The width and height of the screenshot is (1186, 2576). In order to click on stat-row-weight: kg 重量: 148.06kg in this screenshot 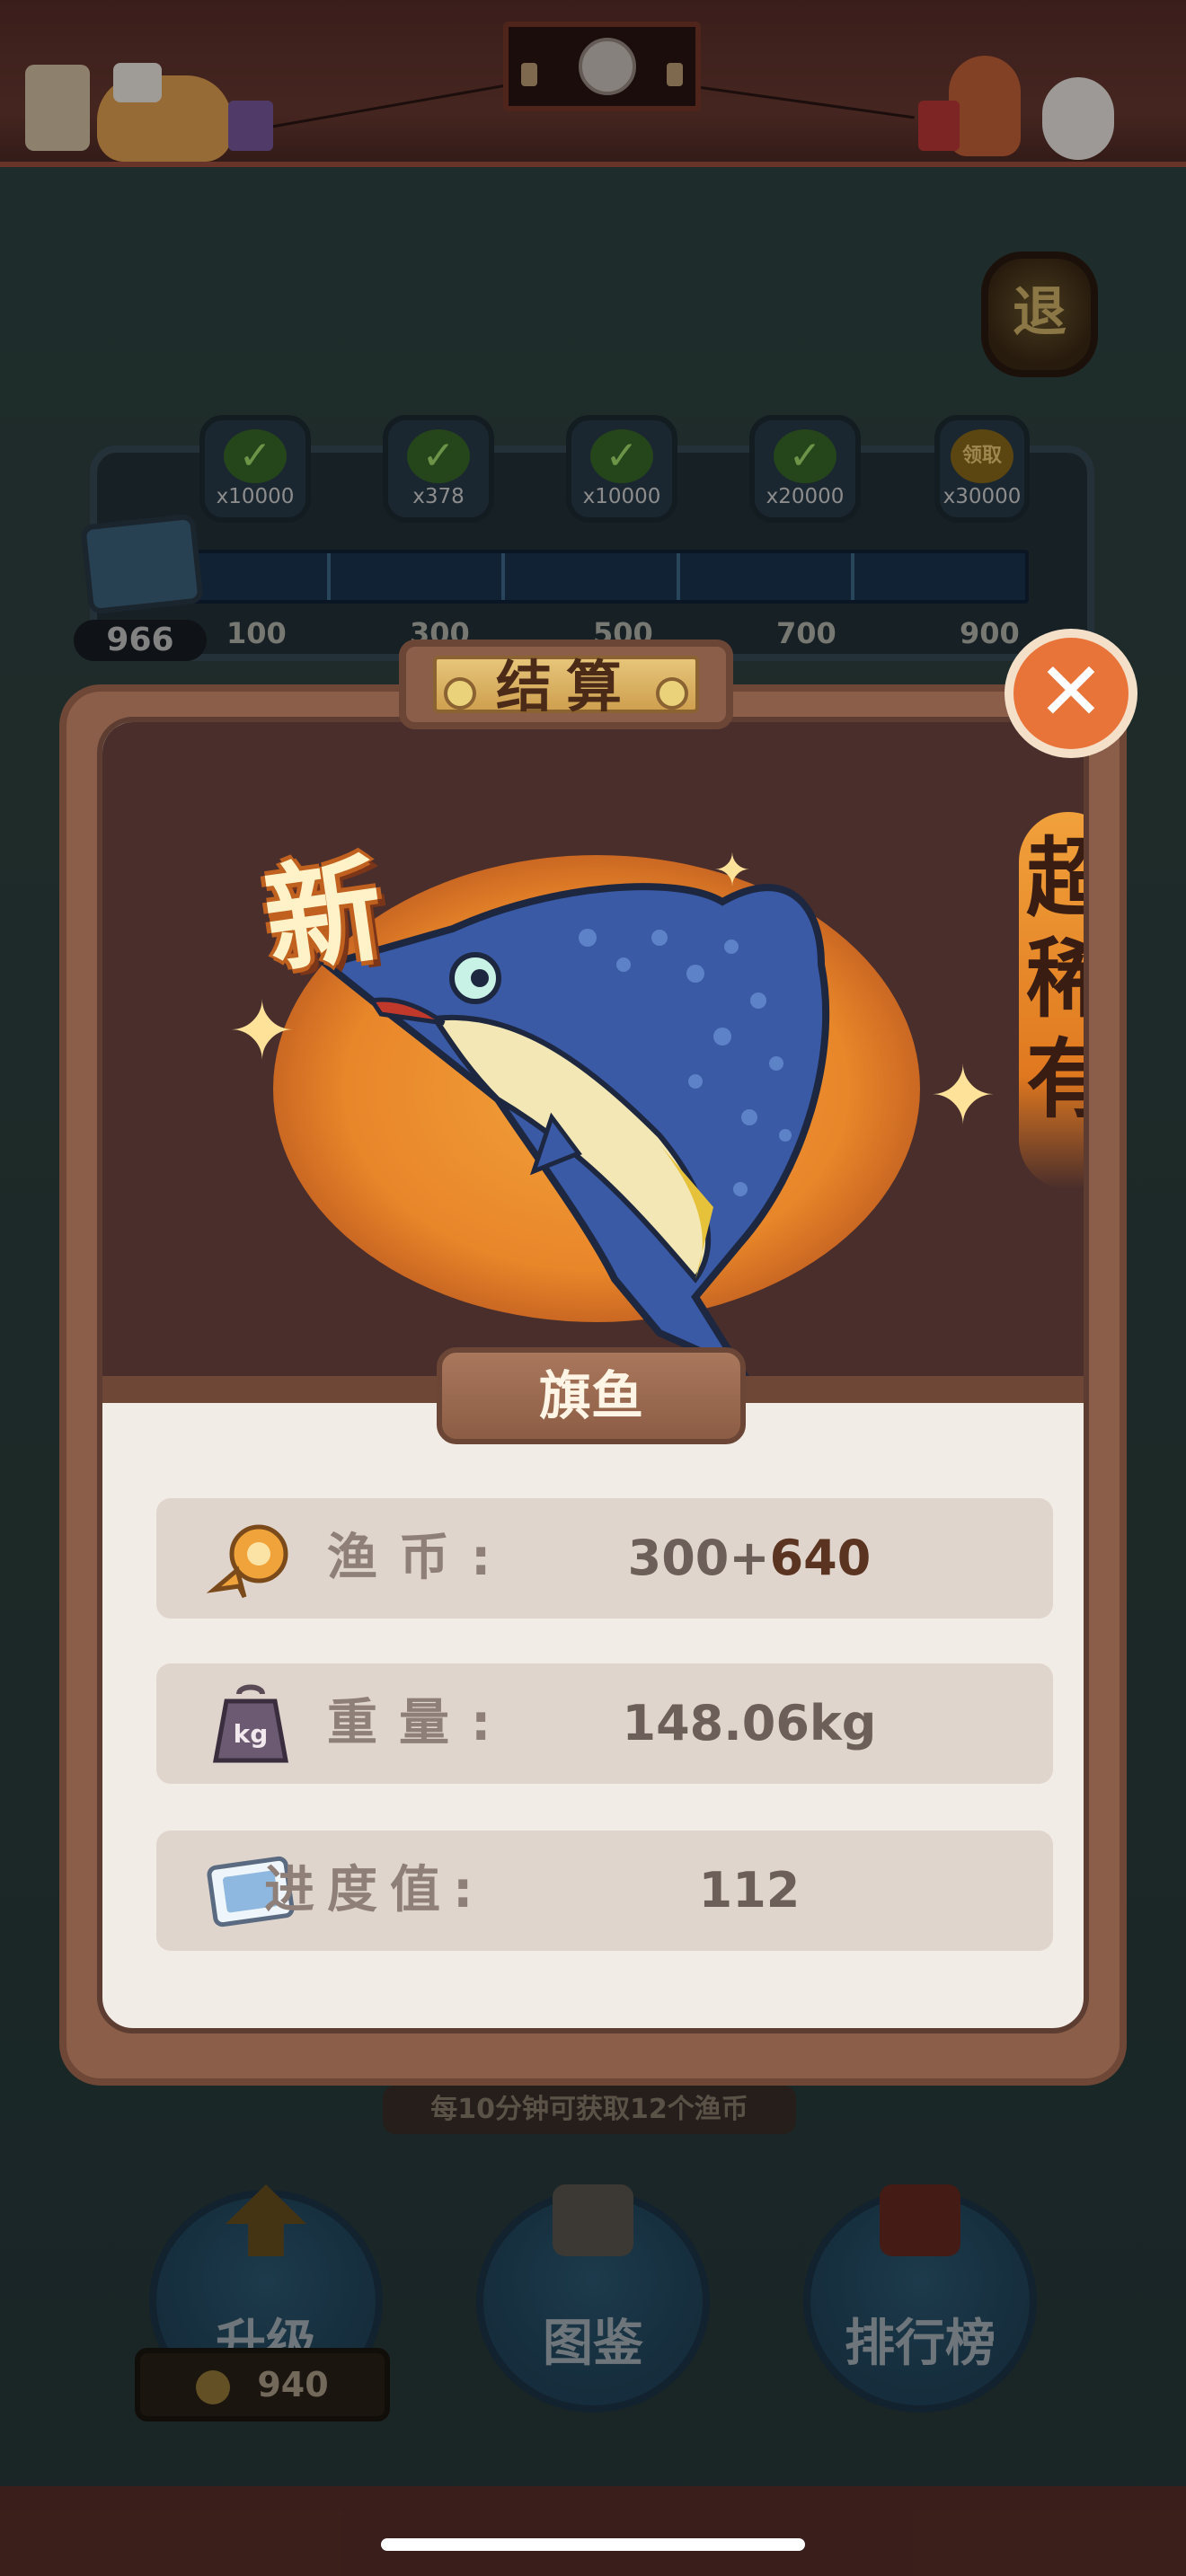, I will do `click(604, 1723)`.